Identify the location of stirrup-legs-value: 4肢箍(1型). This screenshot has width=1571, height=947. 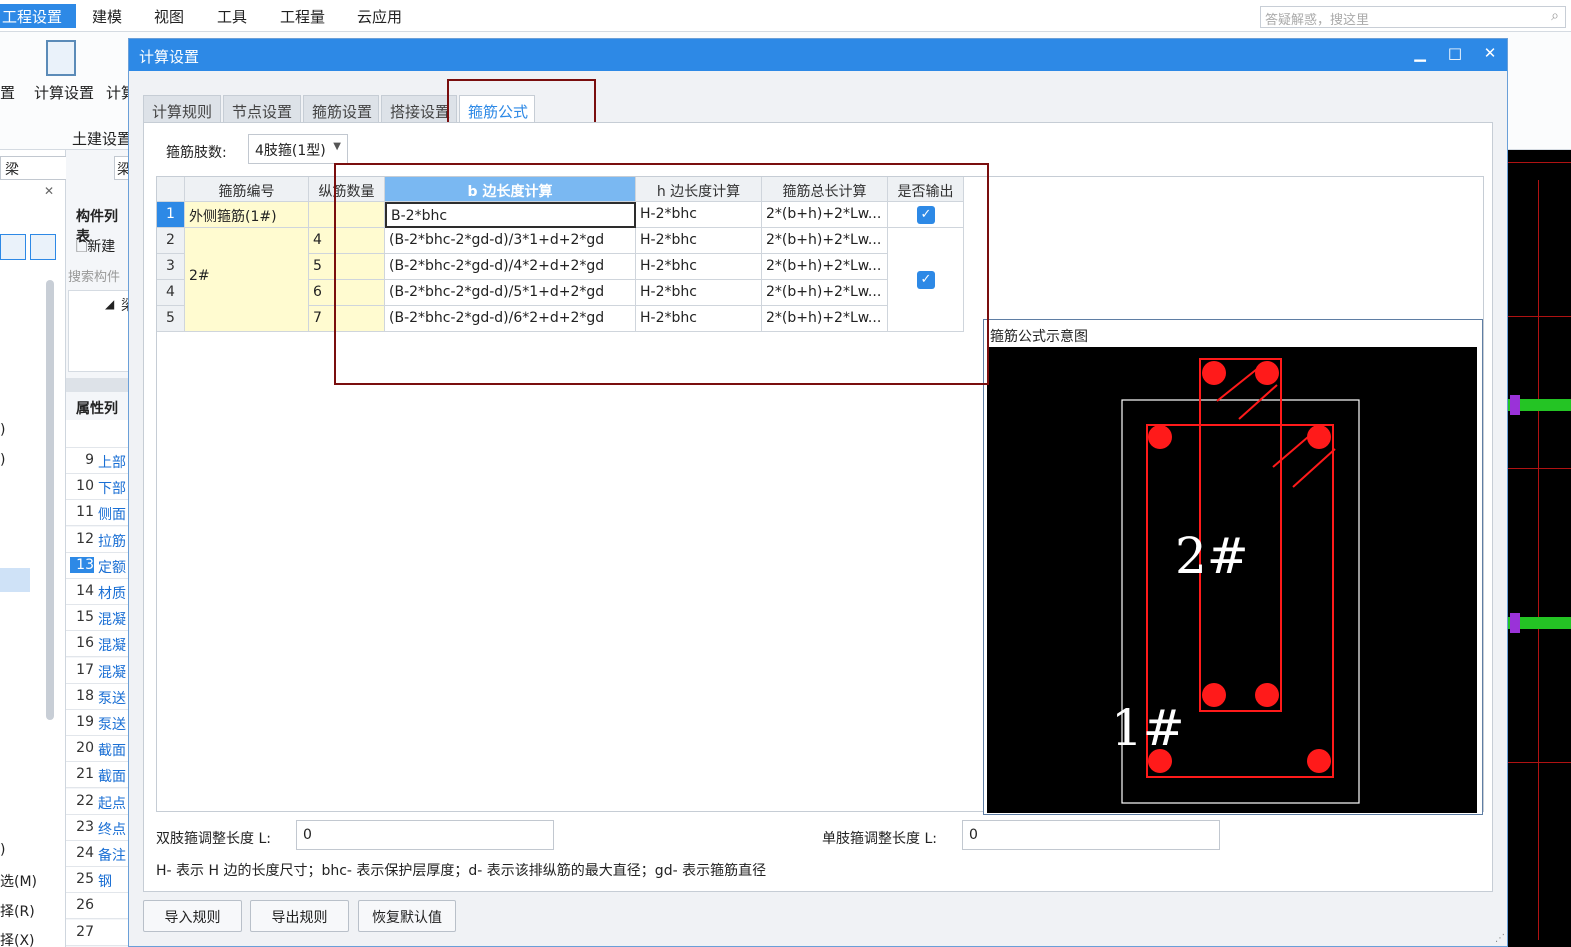
(290, 151).